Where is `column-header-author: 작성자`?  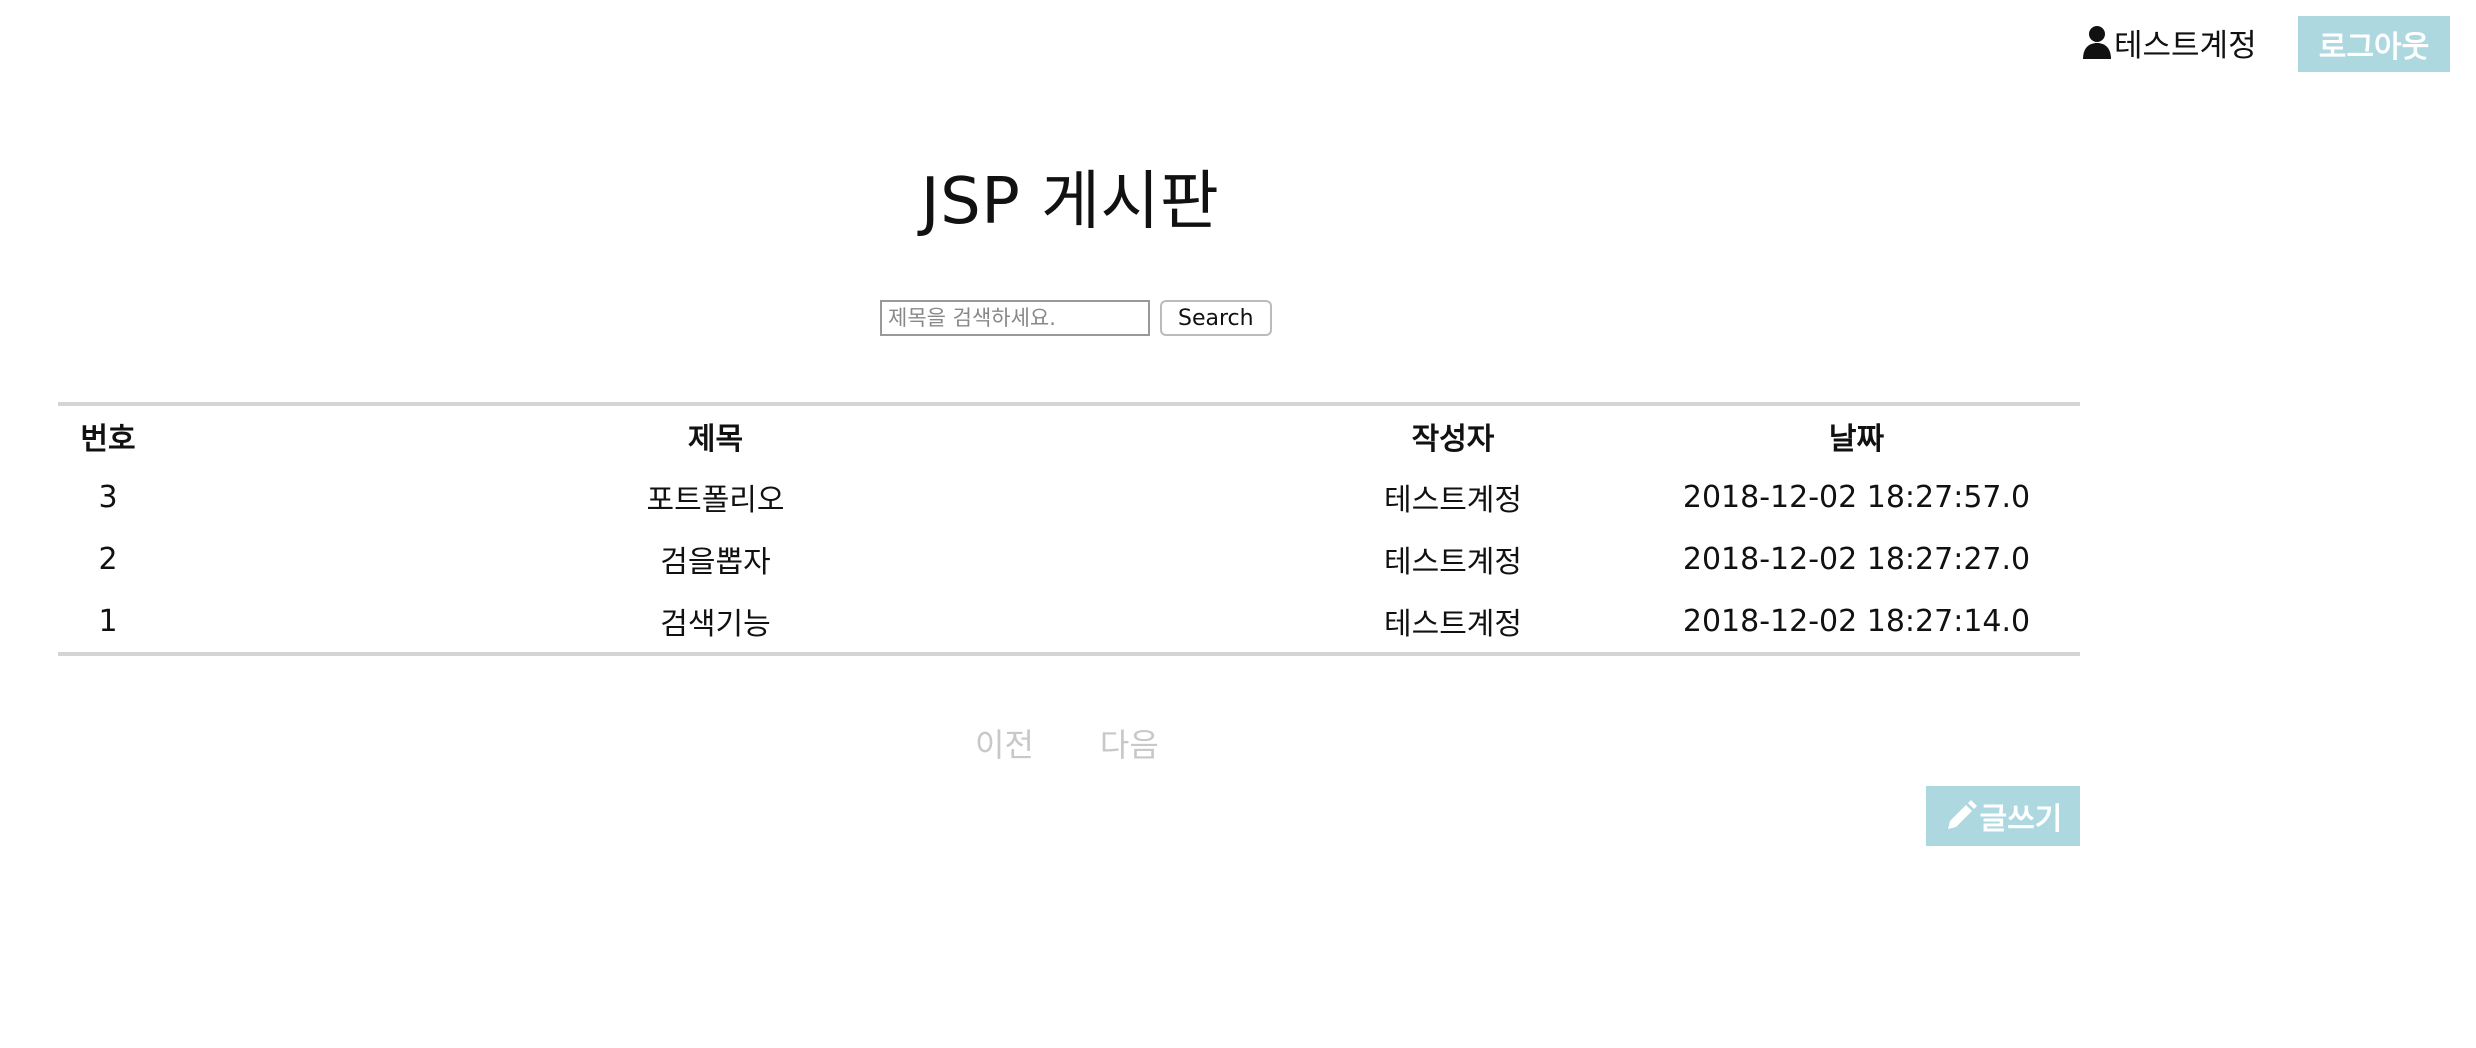
column-header-author: 작성자 is located at coordinates (1453, 439).